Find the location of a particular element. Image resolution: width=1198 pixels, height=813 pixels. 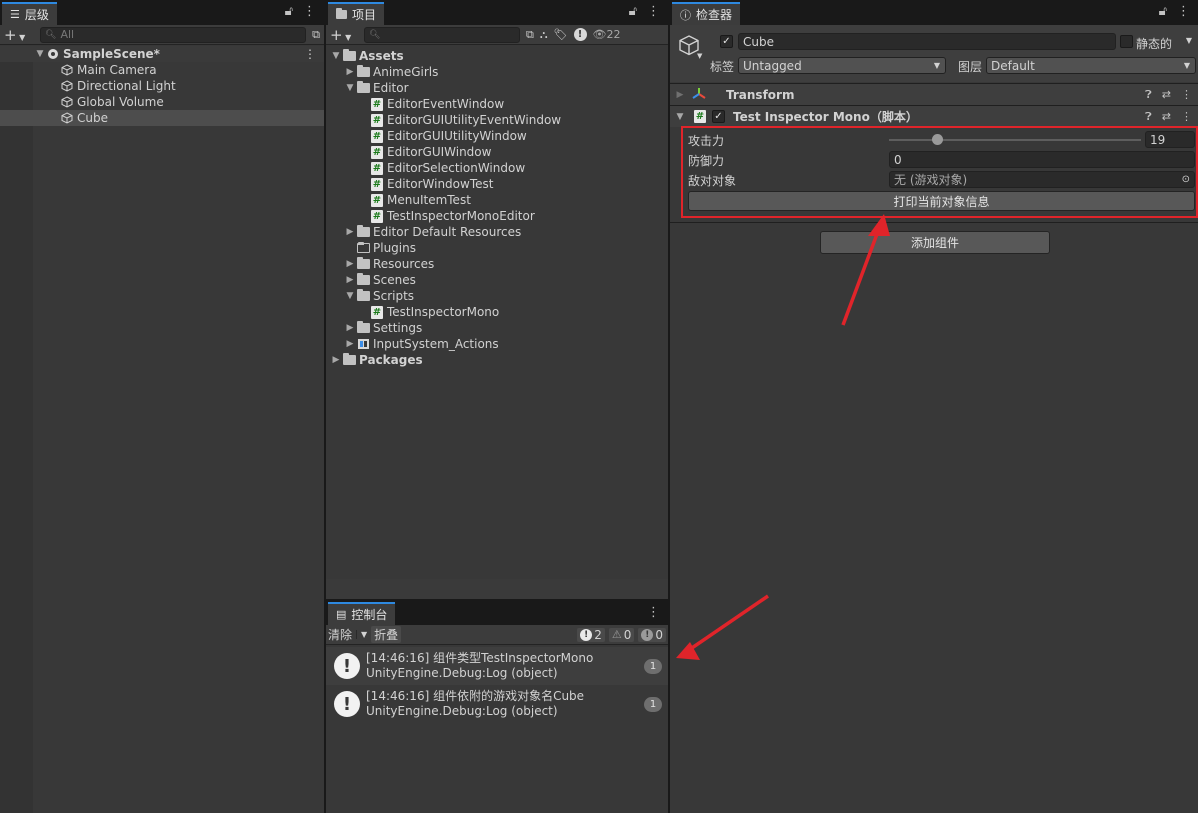

project-scrollbar-track is located at coordinates (497, 589).